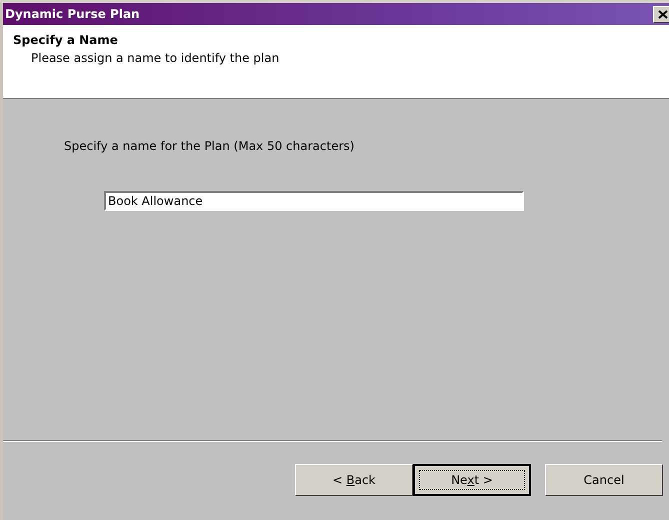  I want to click on window-title: Dynamic Purse Plan, so click(72, 14).